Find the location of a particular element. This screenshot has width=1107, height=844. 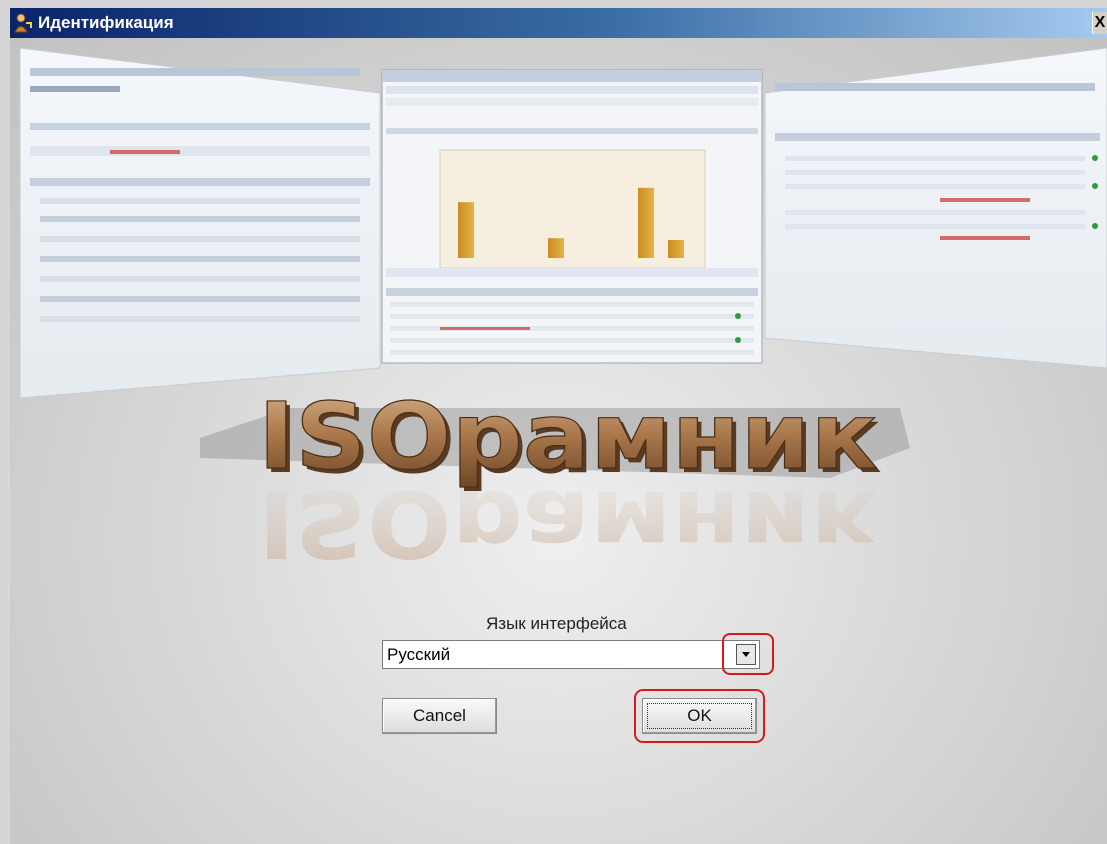

language-label: Язык интерфейса is located at coordinates (556, 623).